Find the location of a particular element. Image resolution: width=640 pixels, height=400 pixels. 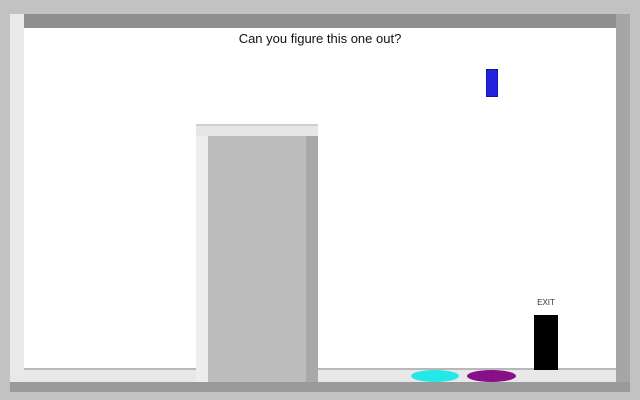

player-block is located at coordinates (492, 83).